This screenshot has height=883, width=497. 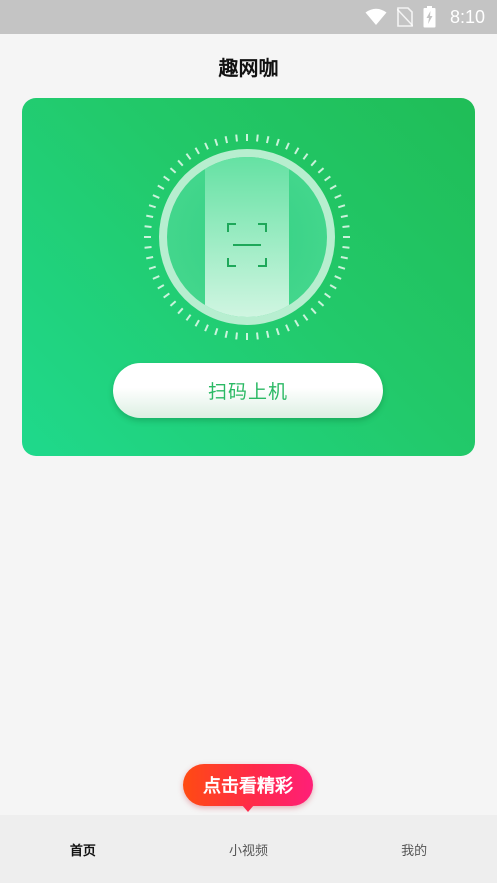 What do you see at coordinates (404, 17) in the screenshot?
I see `no-sim-icon` at bounding box center [404, 17].